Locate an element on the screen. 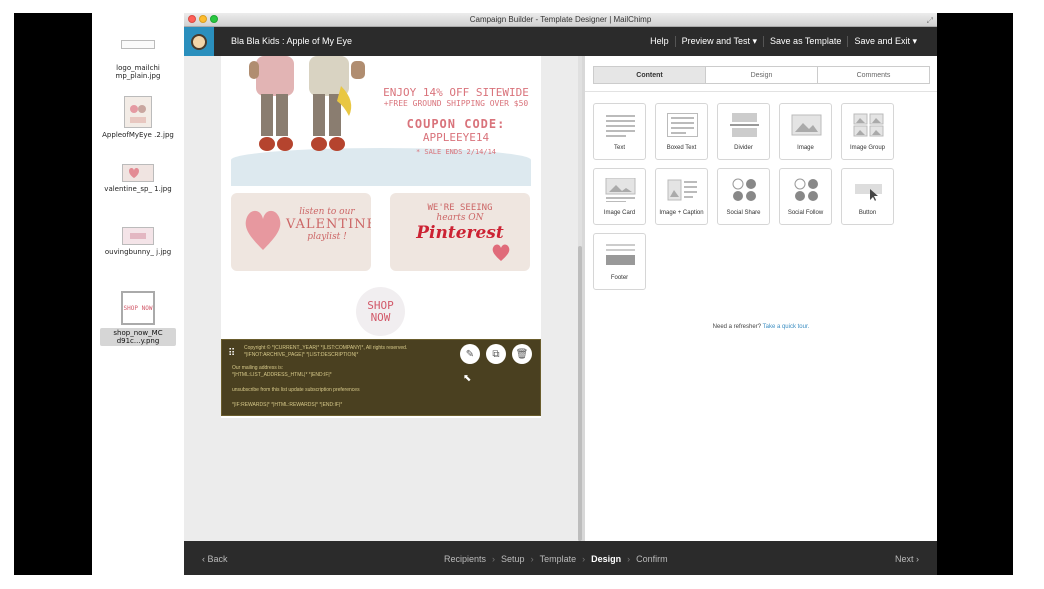 The height and width of the screenshot is (589, 1044). step-design: Design is located at coordinates (606, 559).